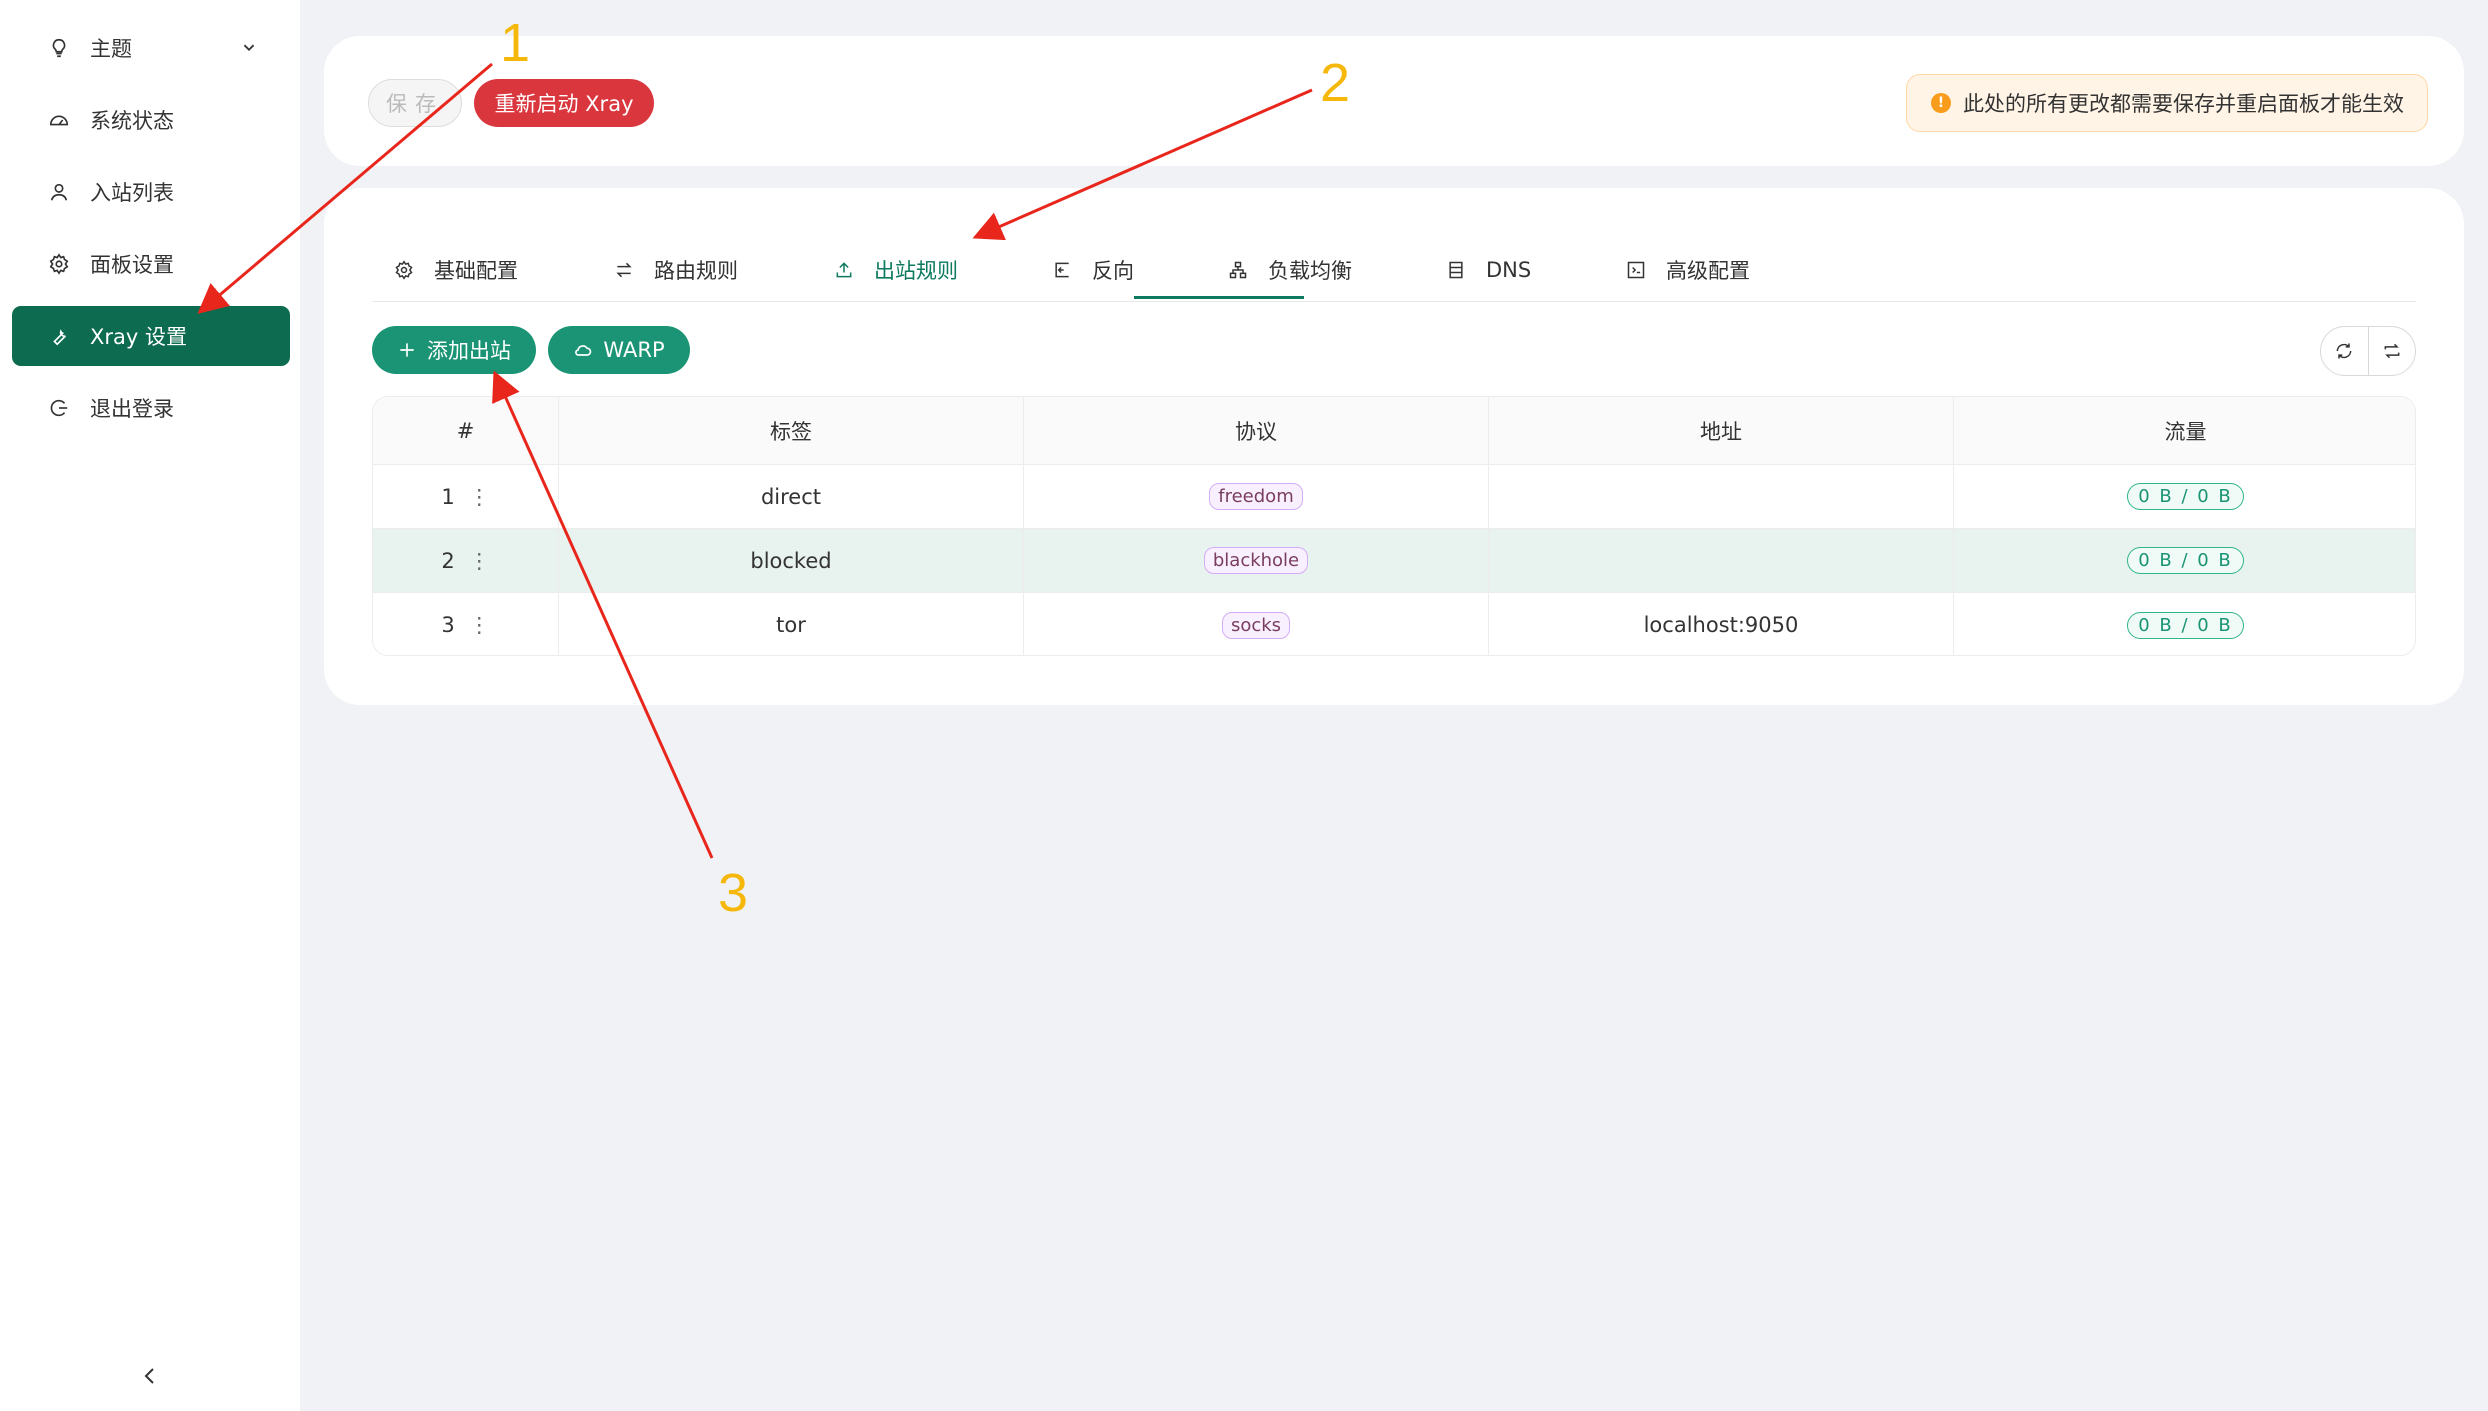  Describe the element at coordinates (59, 48) in the screenshot. I see `bulb-icon` at that location.